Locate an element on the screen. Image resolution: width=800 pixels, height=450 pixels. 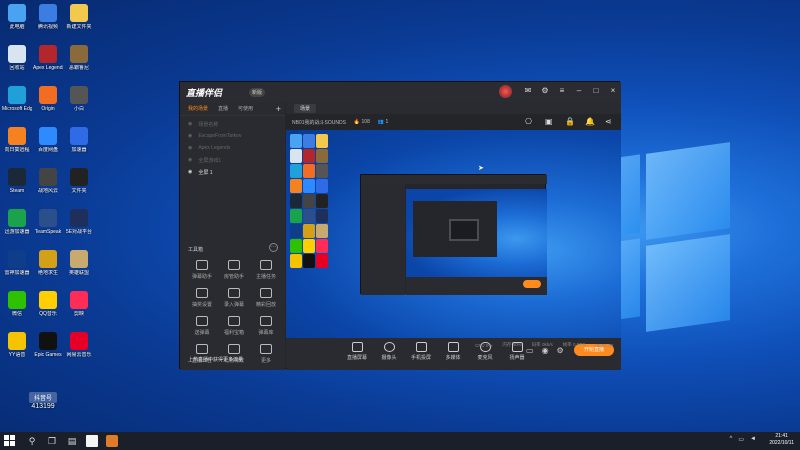
tool-item: 弹幕库 is located at coordinates (266, 326).